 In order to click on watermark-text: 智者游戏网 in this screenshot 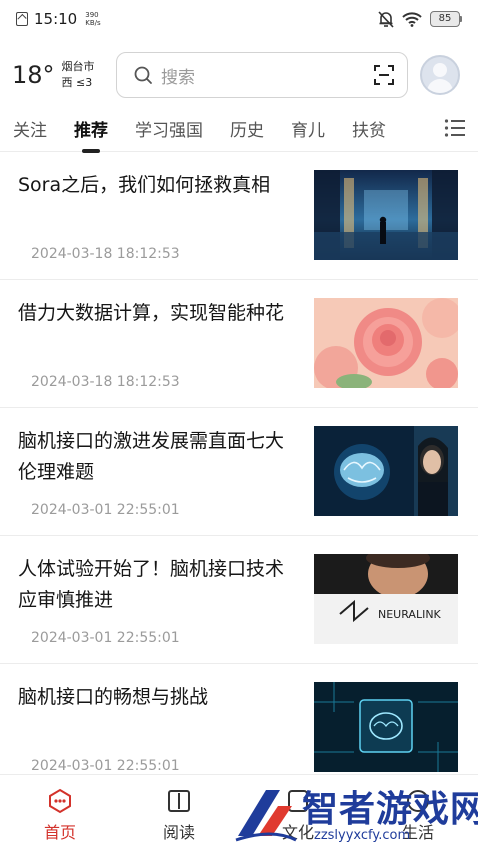, I will do `click(390, 809)`.